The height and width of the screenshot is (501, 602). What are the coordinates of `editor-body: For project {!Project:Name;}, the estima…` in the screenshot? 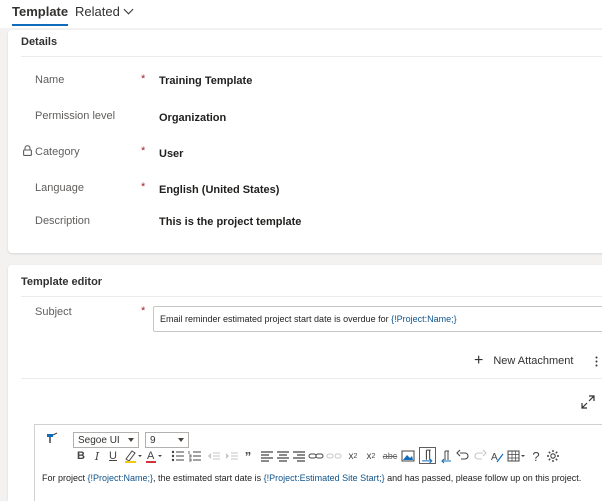 It's located at (311, 478).